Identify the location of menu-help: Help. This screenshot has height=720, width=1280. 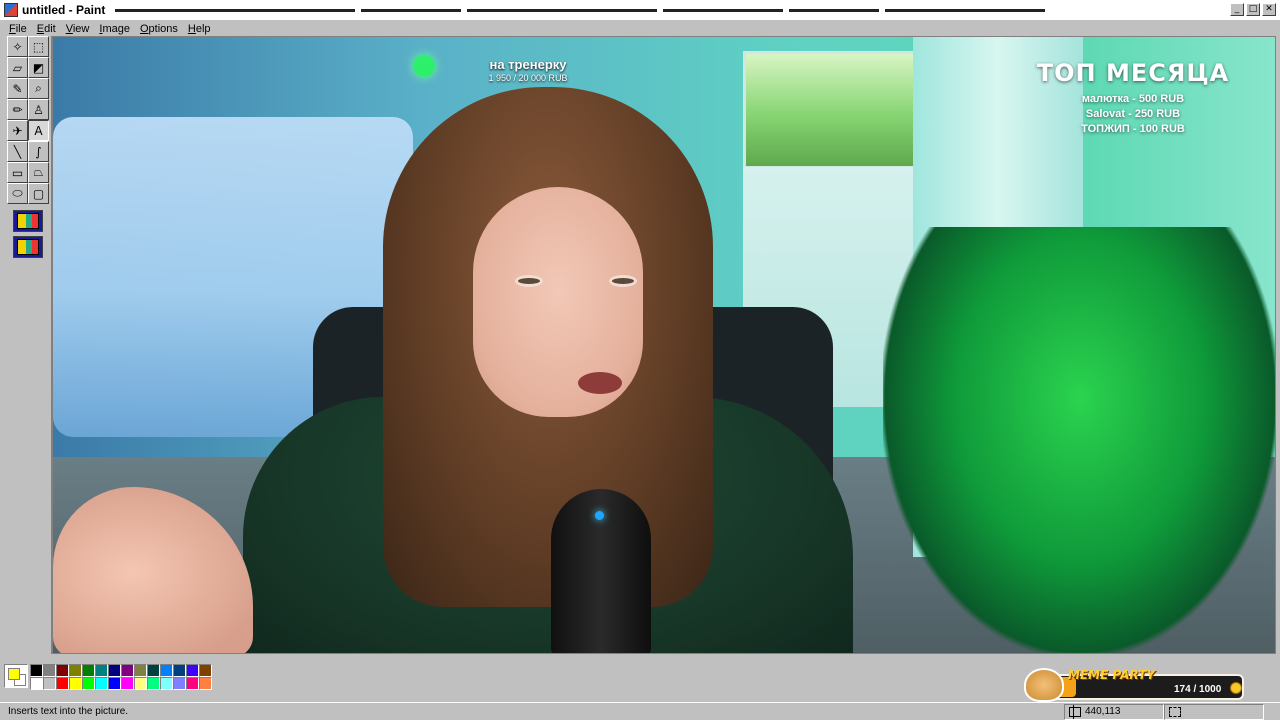
(199, 29).